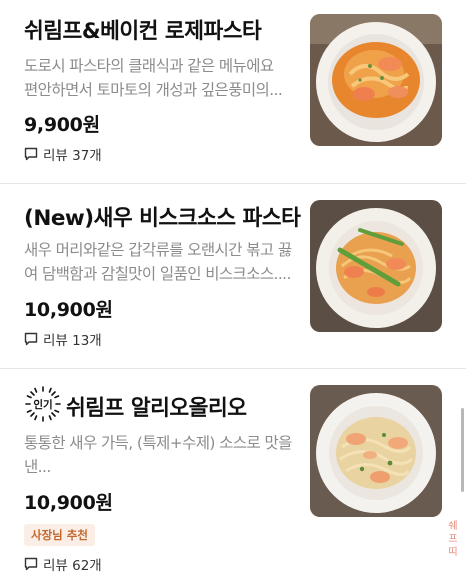  What do you see at coordinates (59, 535) in the screenshot?
I see `owner-recommend-badge: 사장님 추천` at bounding box center [59, 535].